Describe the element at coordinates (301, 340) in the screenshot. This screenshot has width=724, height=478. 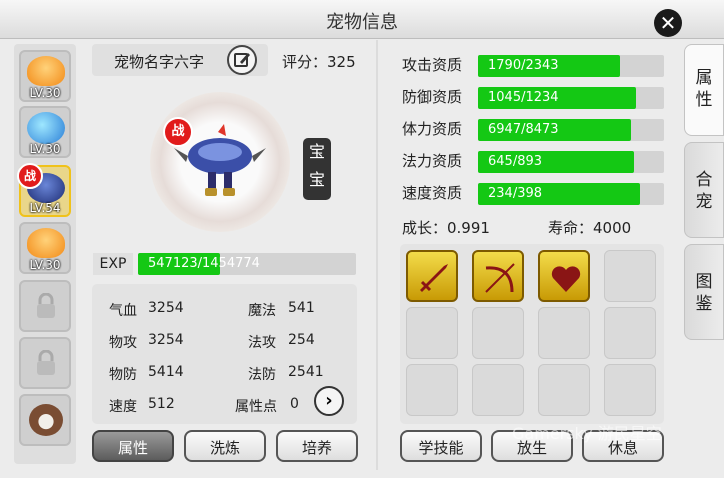
I see `stat-value-matk: 254` at that location.